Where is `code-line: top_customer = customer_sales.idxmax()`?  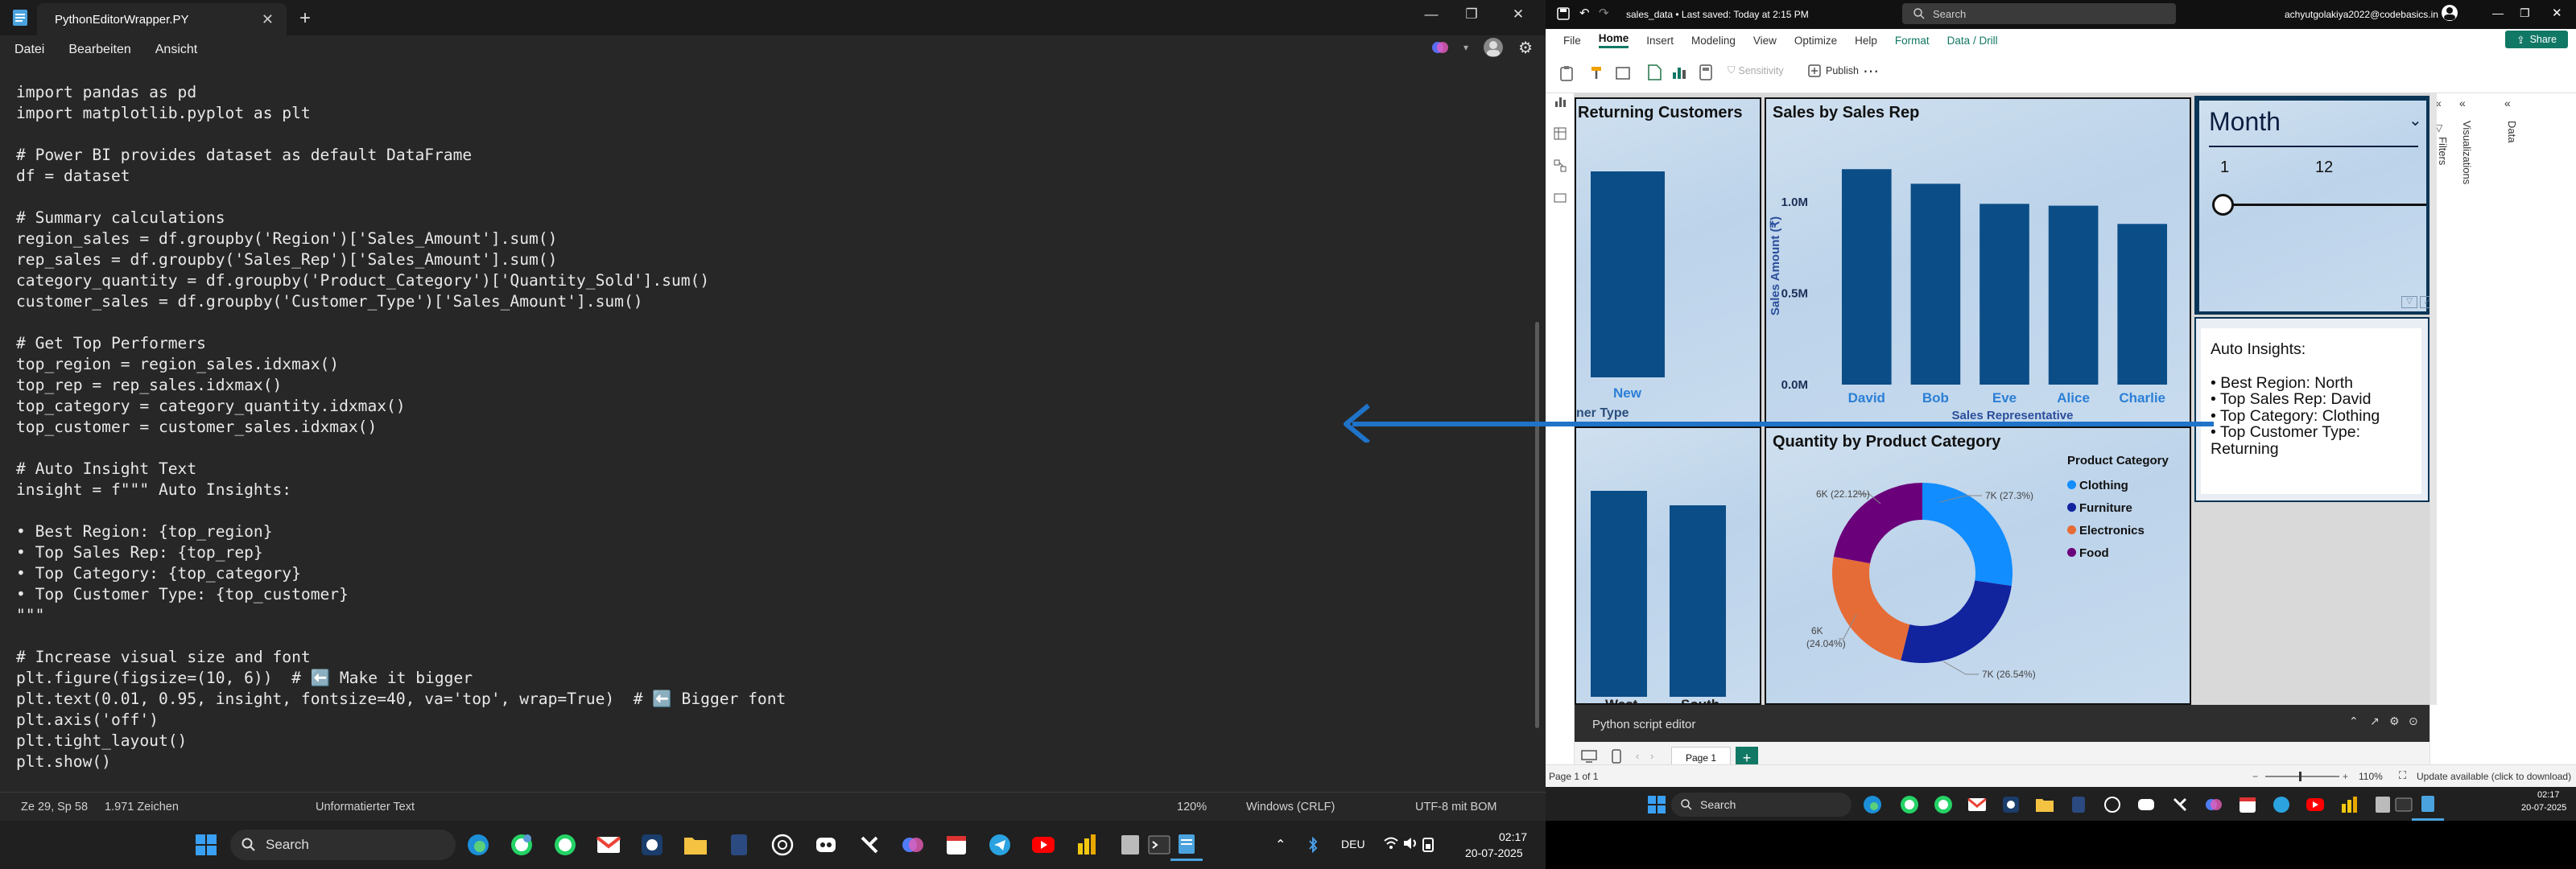 code-line: top_customer = customer_sales.idxmax() is located at coordinates (777, 427).